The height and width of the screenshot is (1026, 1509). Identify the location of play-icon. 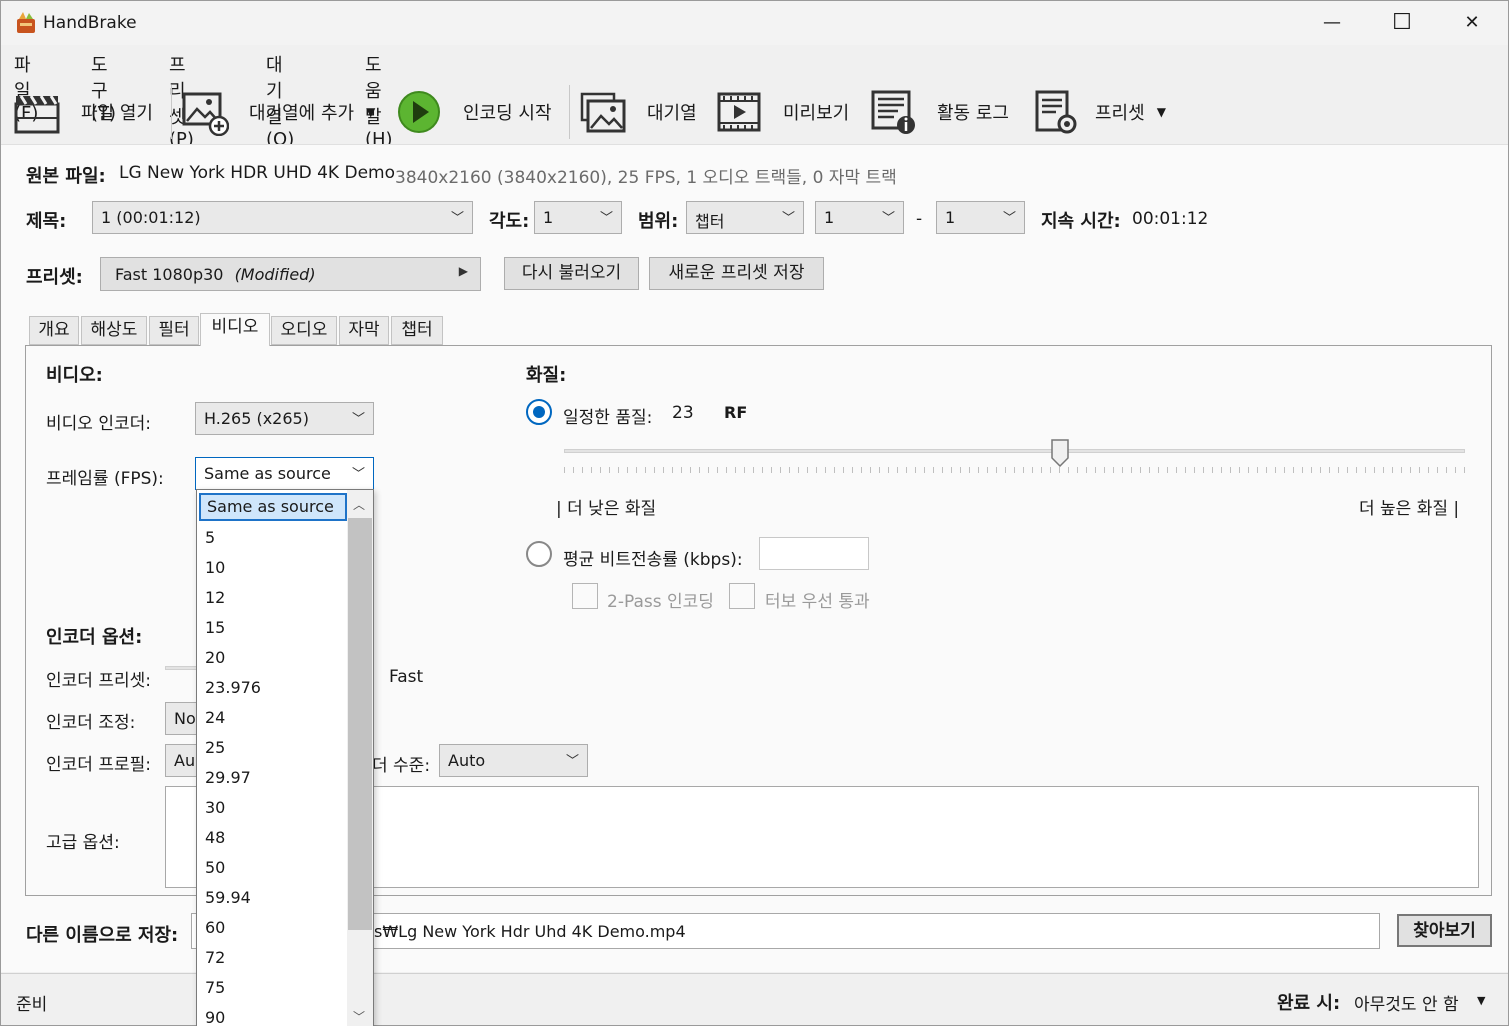
(419, 112).